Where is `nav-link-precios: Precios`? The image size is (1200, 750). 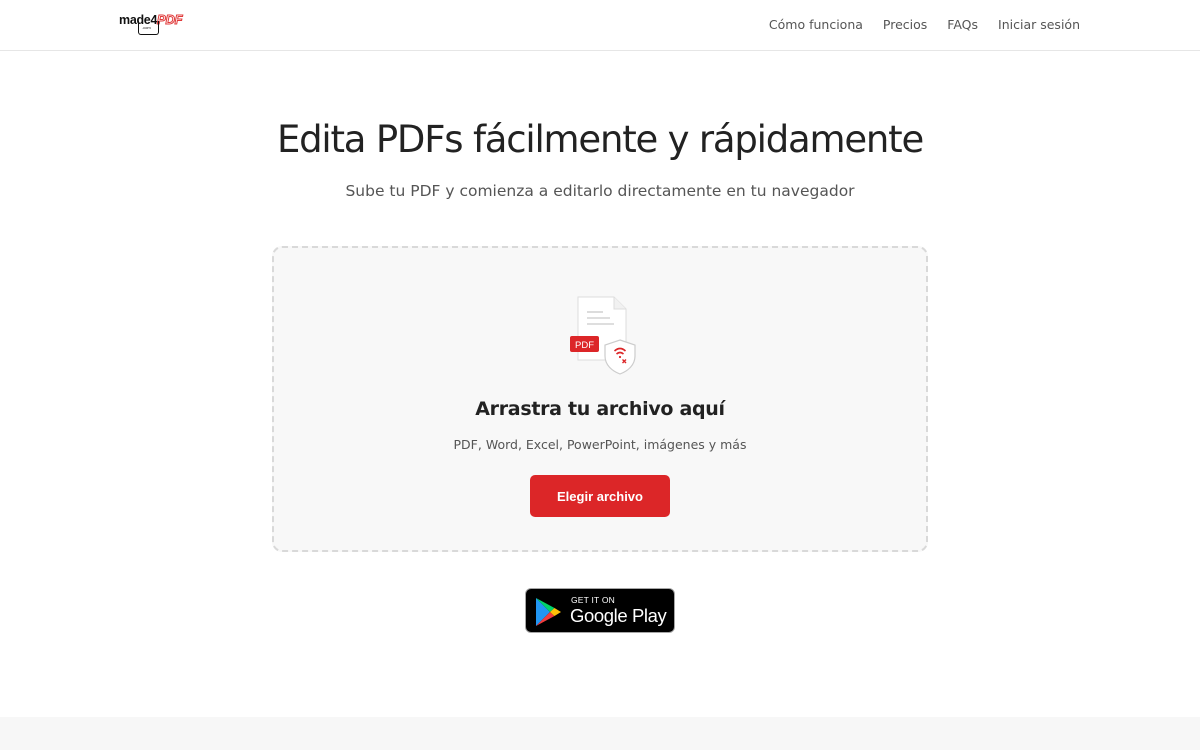 nav-link-precios: Precios is located at coordinates (905, 24).